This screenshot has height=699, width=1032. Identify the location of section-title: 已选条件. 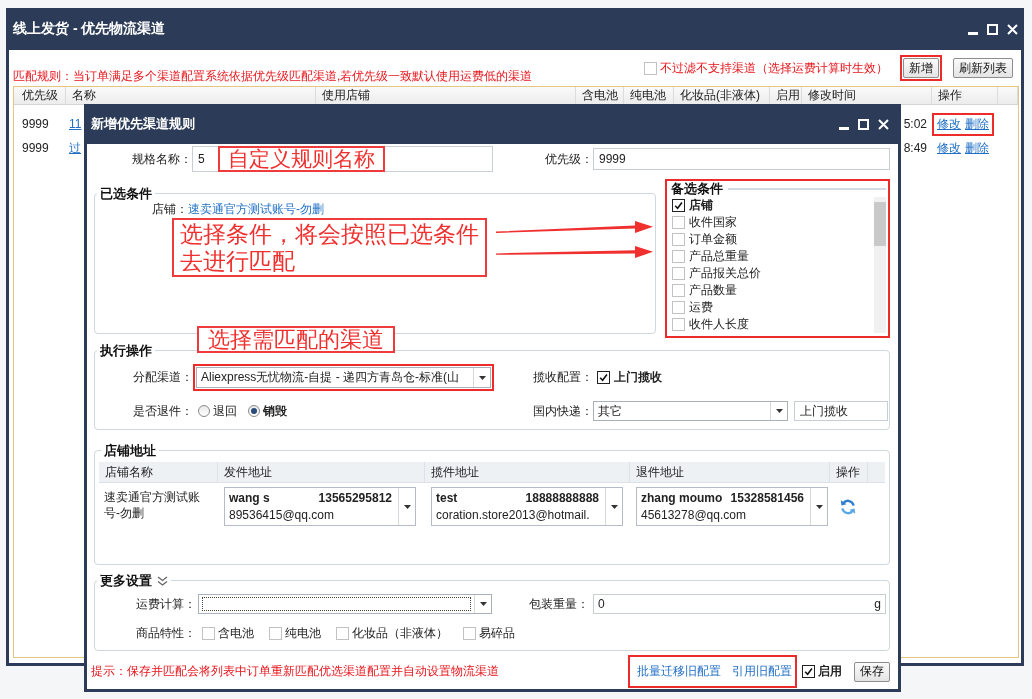
(126, 193).